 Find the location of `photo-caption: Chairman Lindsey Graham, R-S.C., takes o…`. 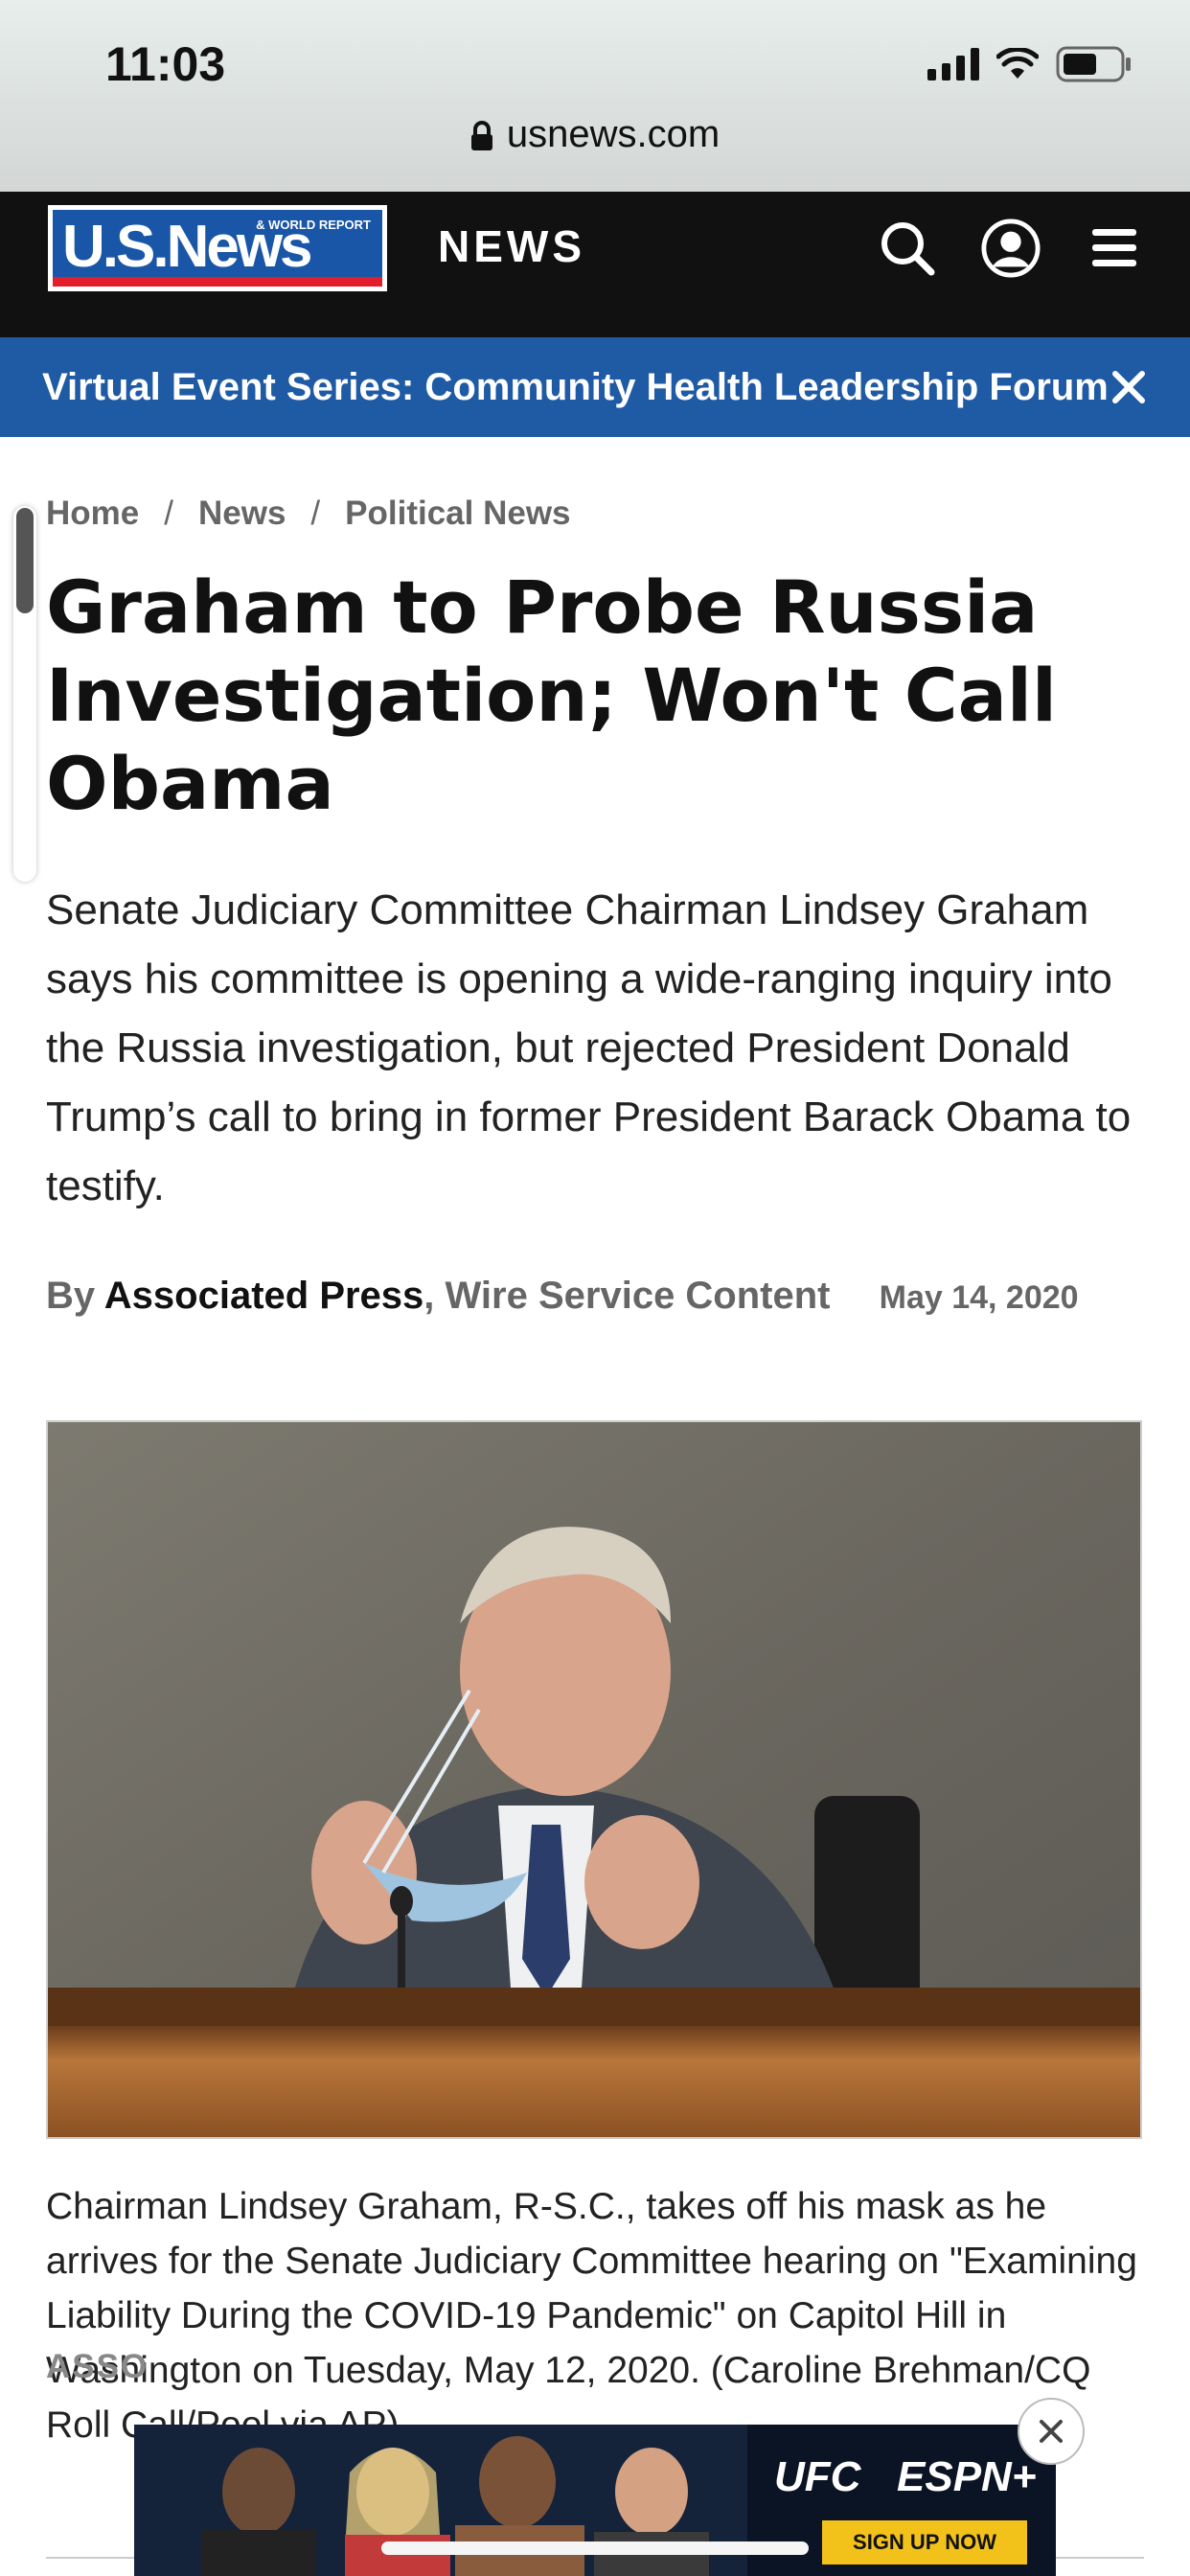

photo-caption: Chairman Lindsey Graham, R-S.C., takes o… is located at coordinates (591, 2316).